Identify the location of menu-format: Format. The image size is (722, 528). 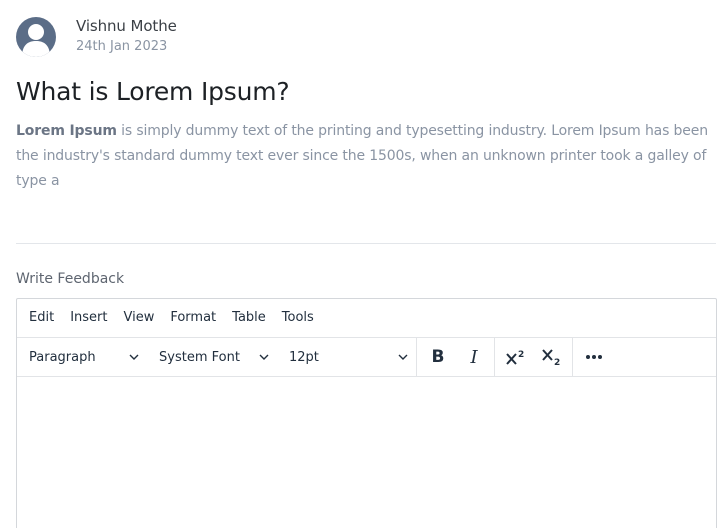
(193, 318).